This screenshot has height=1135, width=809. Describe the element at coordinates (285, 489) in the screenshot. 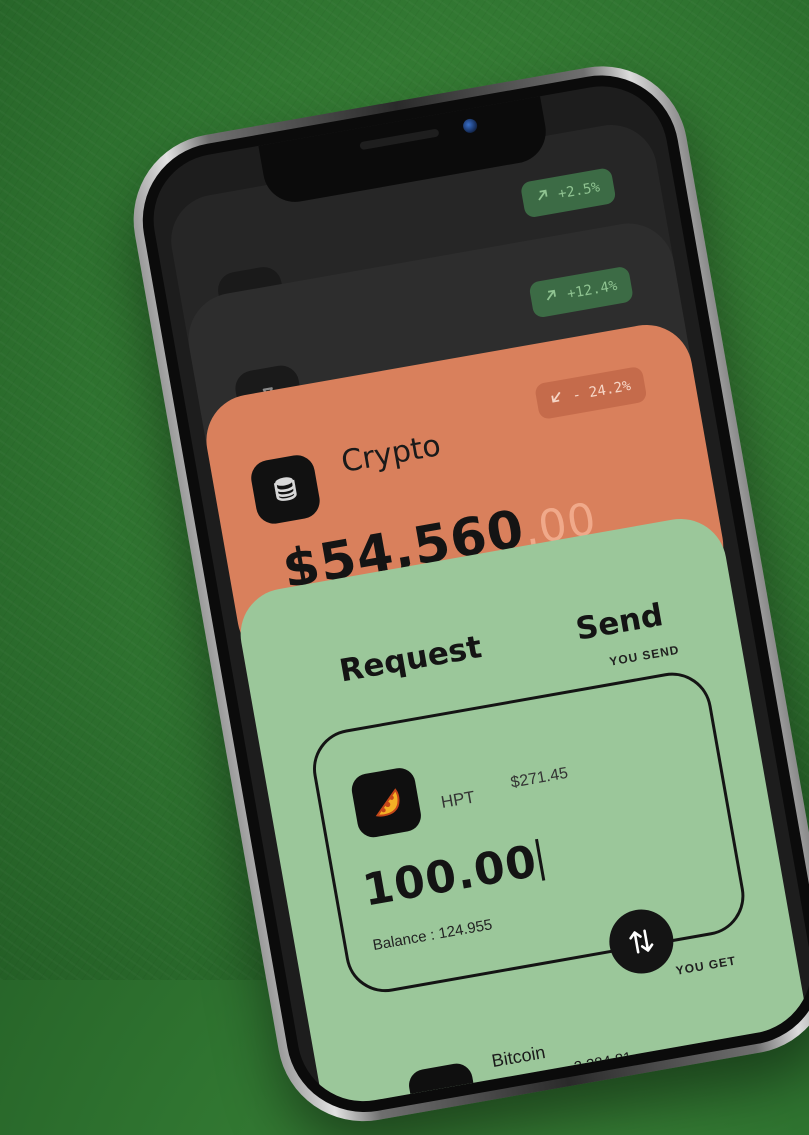

I see `coin-stack-icon` at that location.